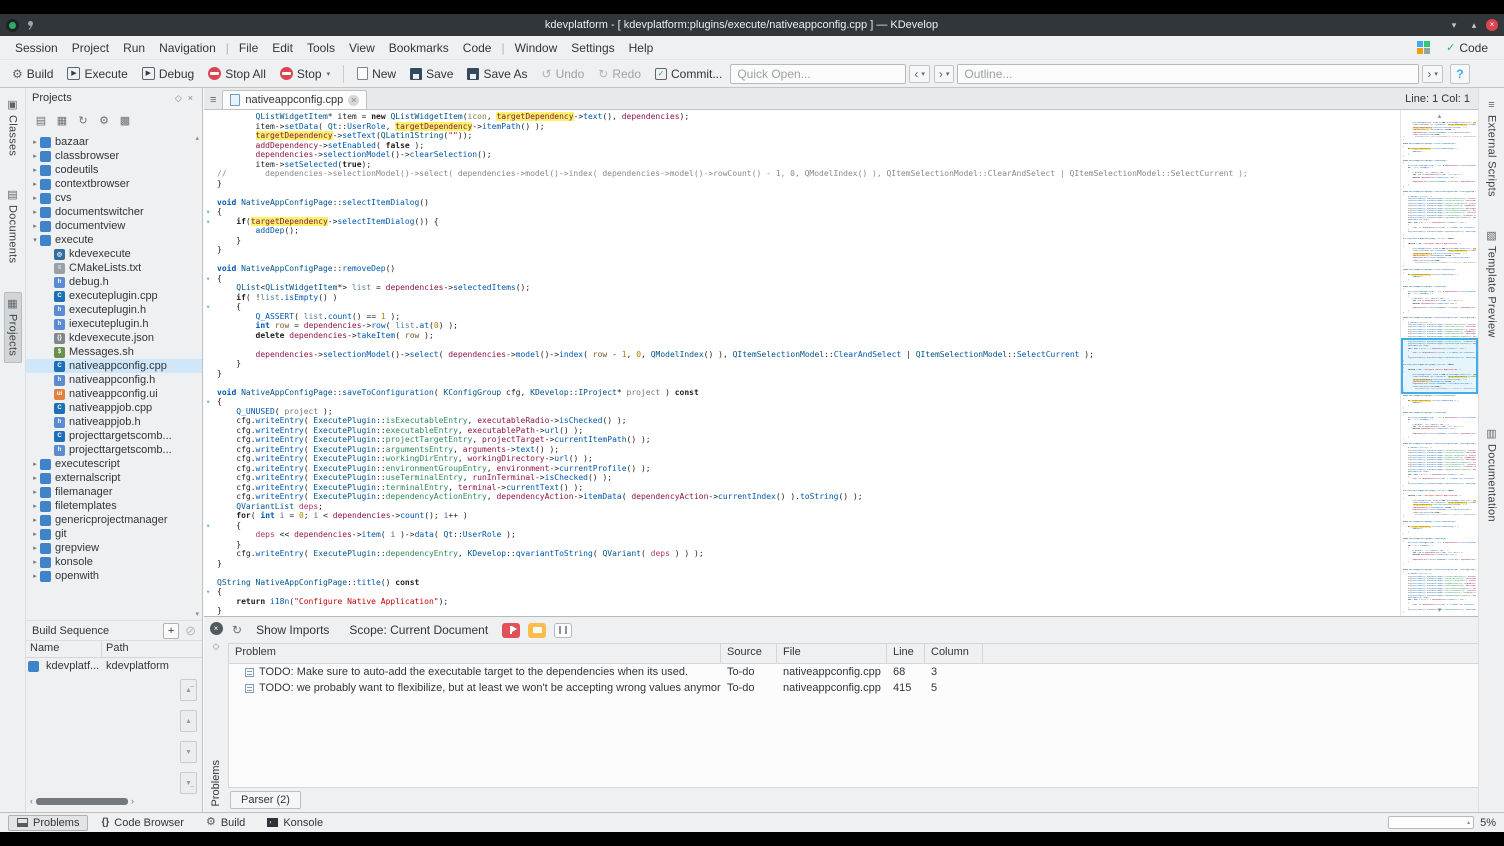  Describe the element at coordinates (114, 156) in the screenshot. I see `tree-item-classbrowser: ▸ classbrowser` at that location.